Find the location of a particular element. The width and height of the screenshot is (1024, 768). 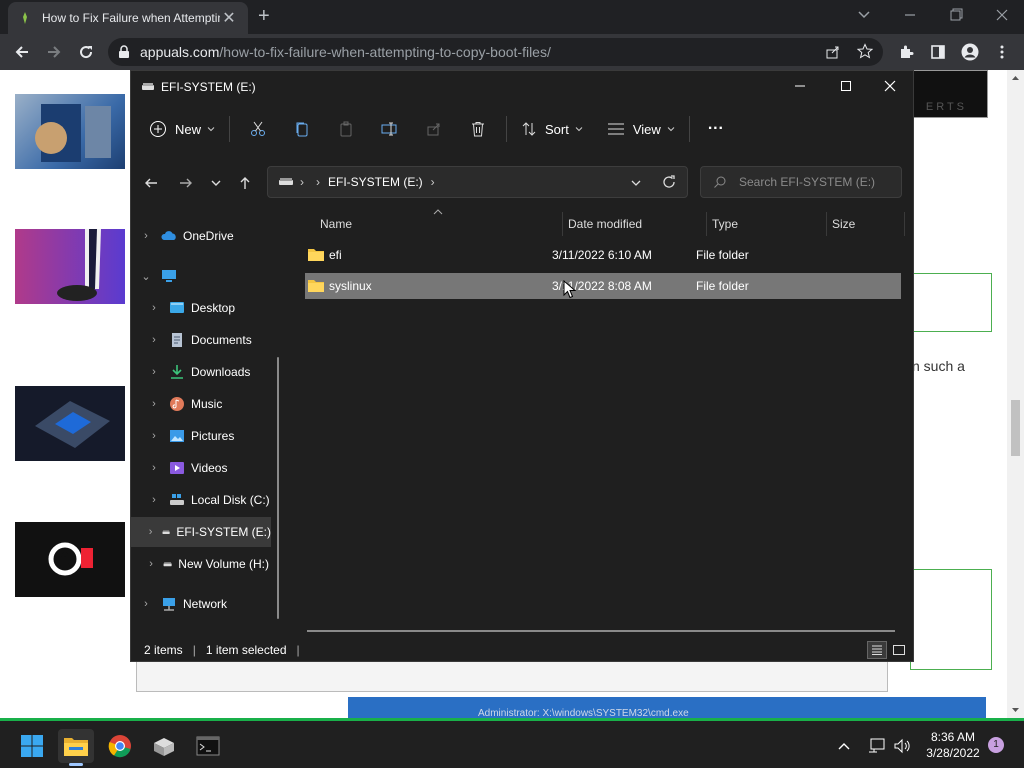

tab-close-icon: ✕ is located at coordinates (229, 18).